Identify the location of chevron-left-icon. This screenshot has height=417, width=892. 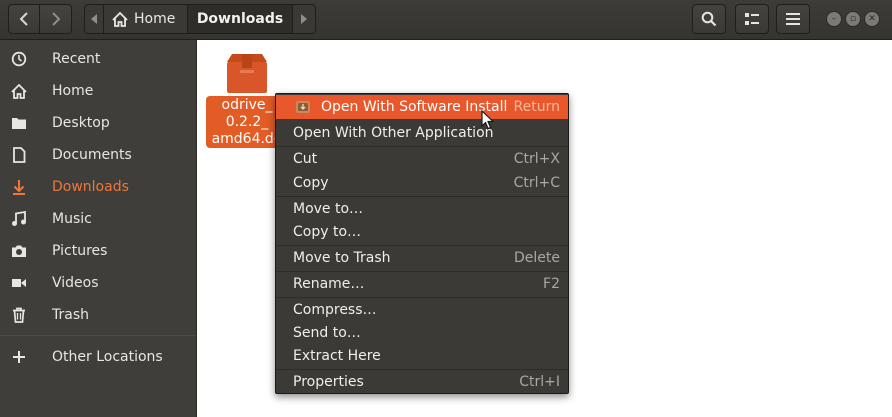
(23, 19).